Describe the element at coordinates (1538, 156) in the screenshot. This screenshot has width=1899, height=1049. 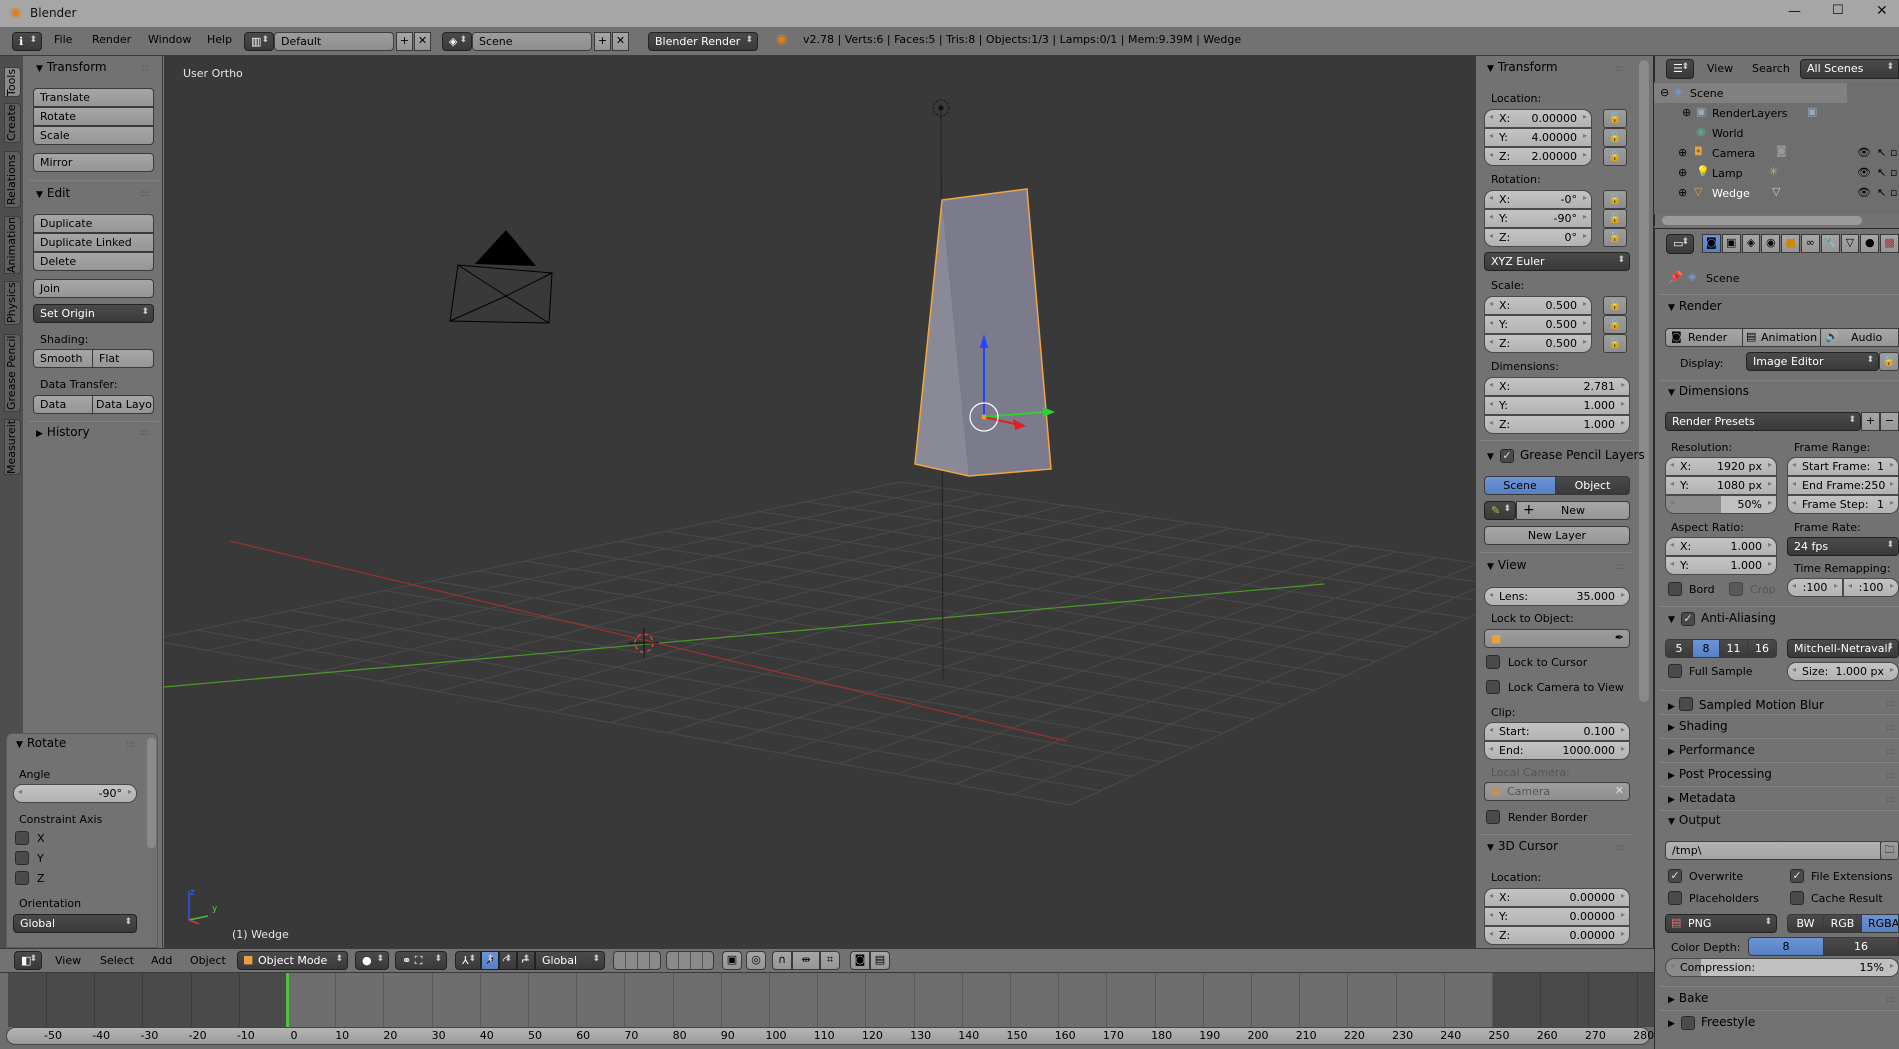
I see `transform-location-z-field: Z:2.00000` at that location.